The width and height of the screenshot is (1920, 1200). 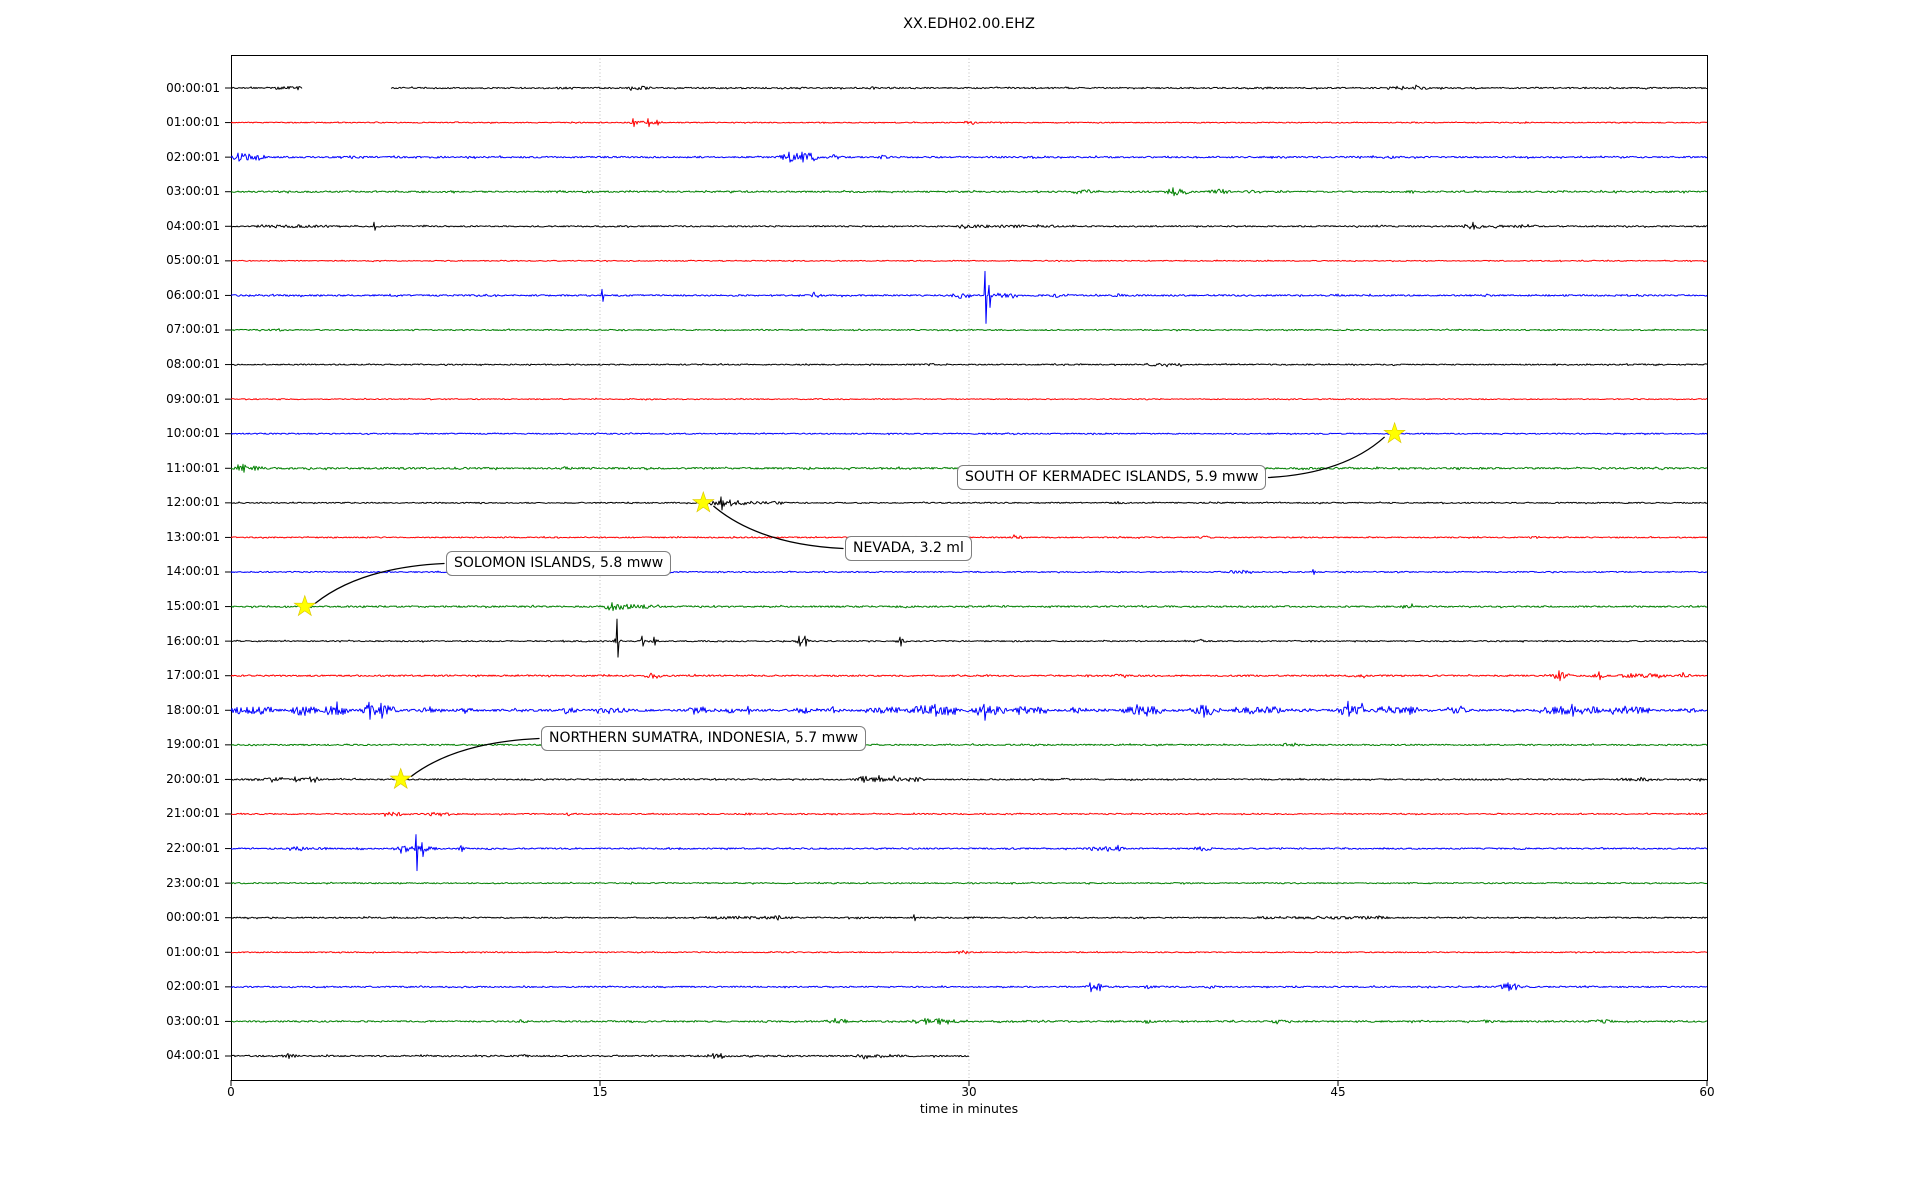 I want to click on x-axis-title: time in minutes, so click(x=969, y=1108).